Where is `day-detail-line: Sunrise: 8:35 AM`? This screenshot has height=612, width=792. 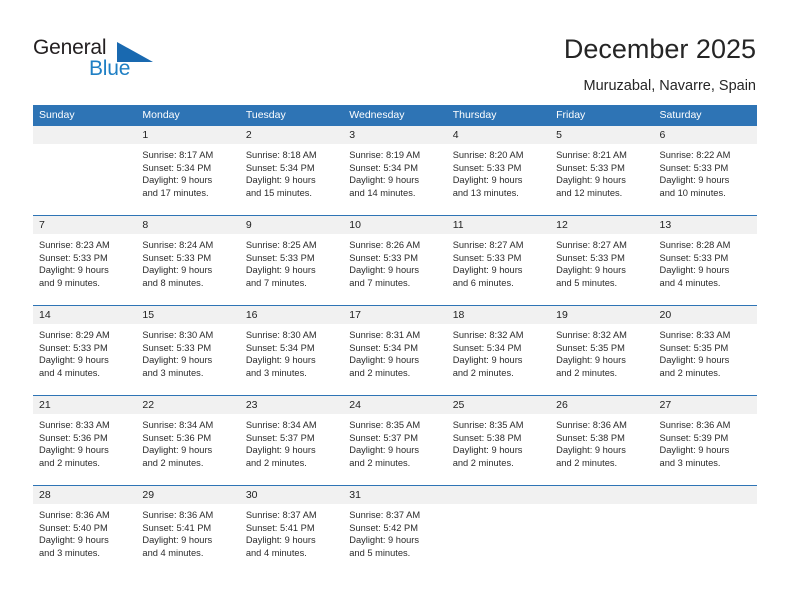
day-detail-line: Sunrise: 8:35 AM is located at coordinates (488, 425).